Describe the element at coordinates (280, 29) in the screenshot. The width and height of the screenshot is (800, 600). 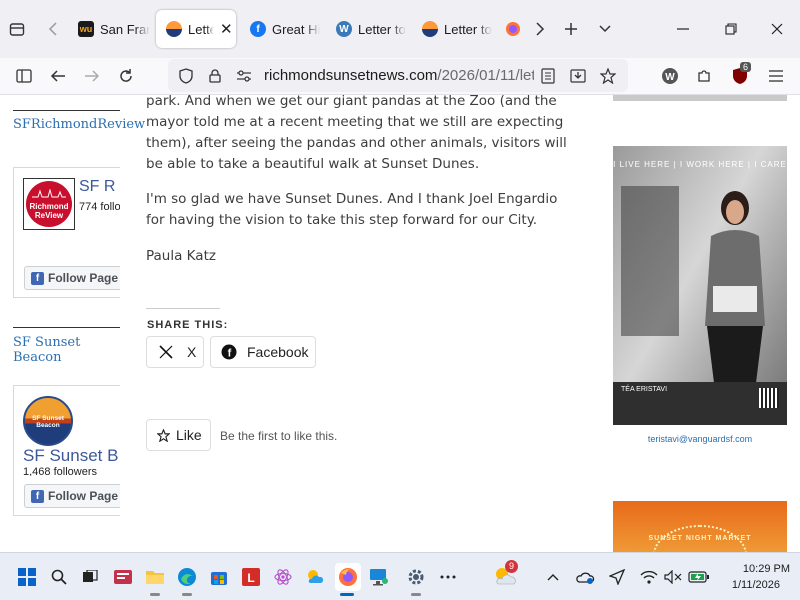
I see `tab-great-hi: f Great Hi` at that location.